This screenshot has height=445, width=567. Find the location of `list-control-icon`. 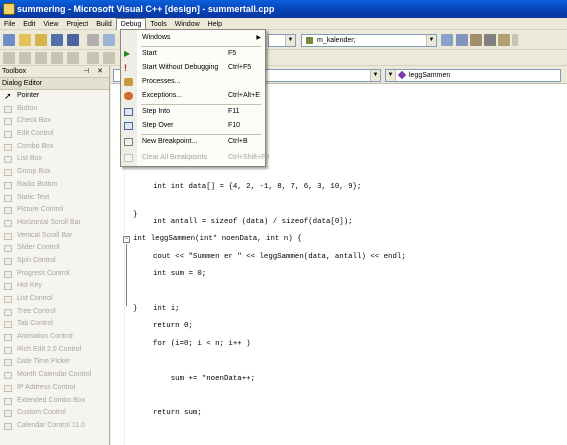

list-control-icon is located at coordinates (8, 299).